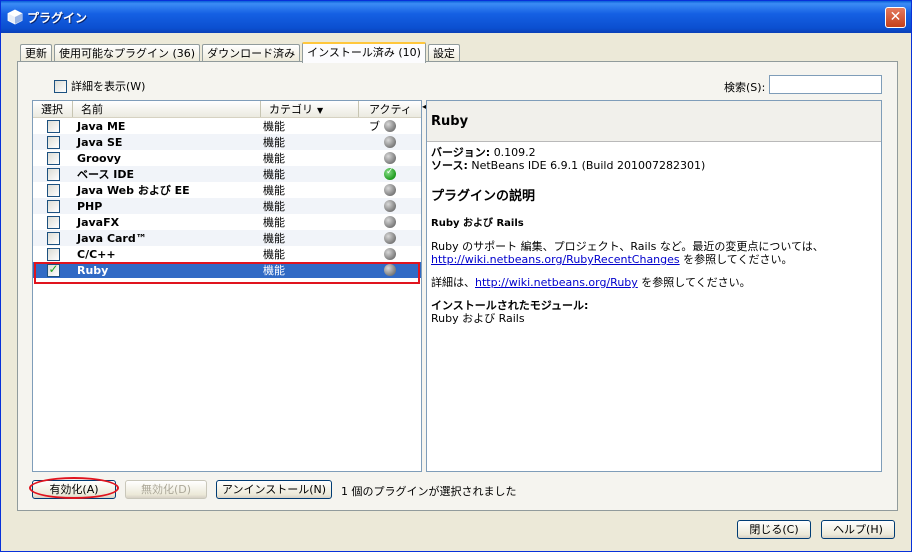  I want to click on table-row: Java SE 機能, so click(227, 142).